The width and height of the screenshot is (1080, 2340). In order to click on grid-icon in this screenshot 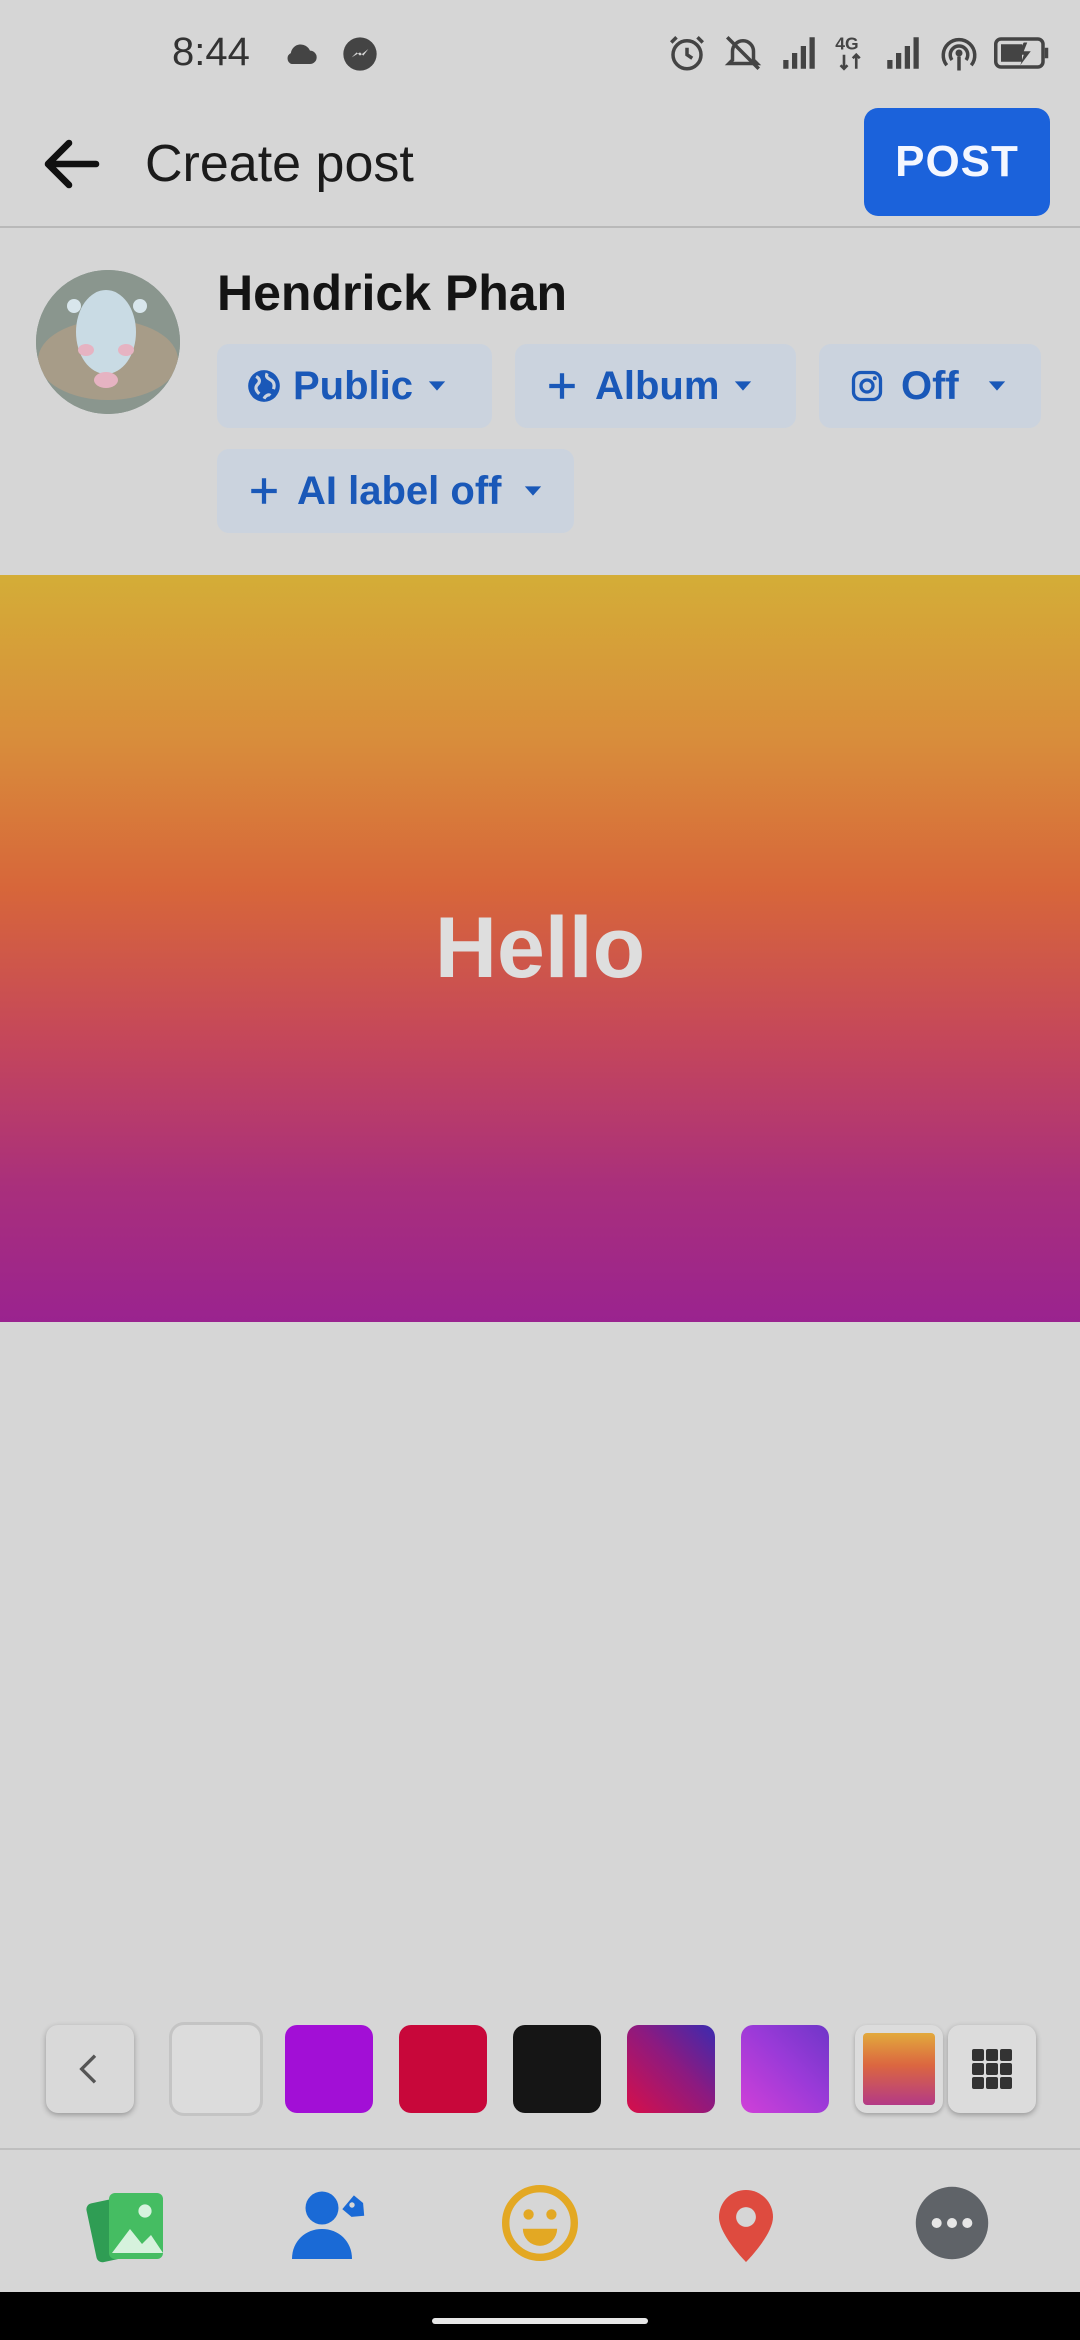, I will do `click(992, 2069)`.